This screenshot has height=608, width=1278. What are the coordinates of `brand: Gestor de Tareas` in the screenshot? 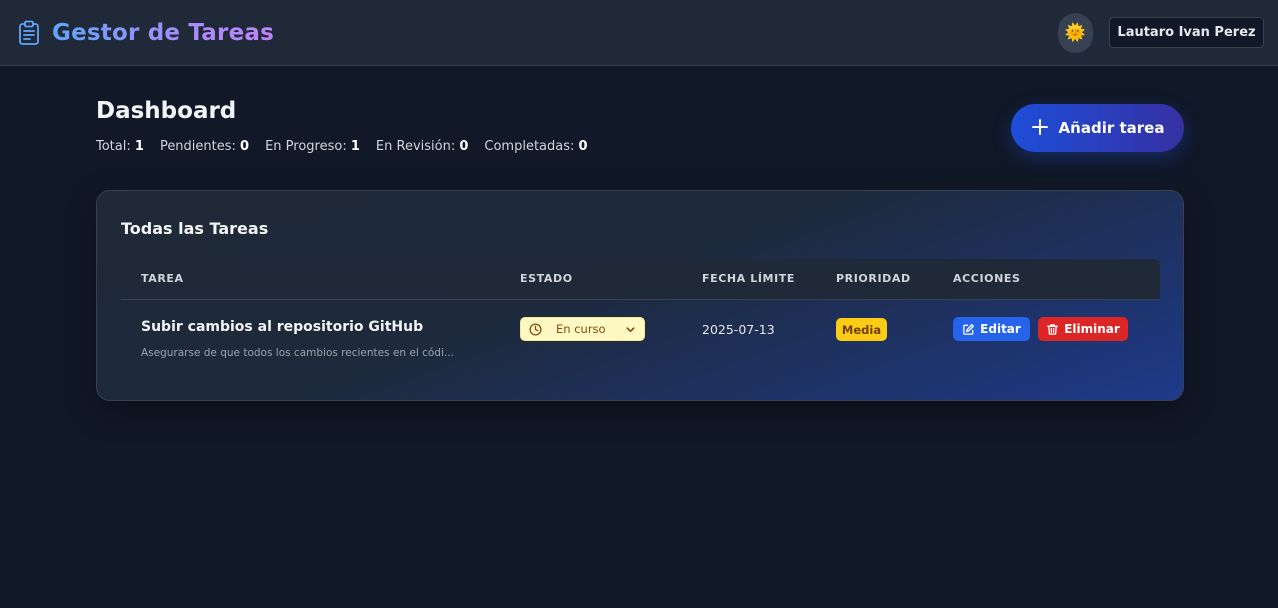 It's located at (146, 33).